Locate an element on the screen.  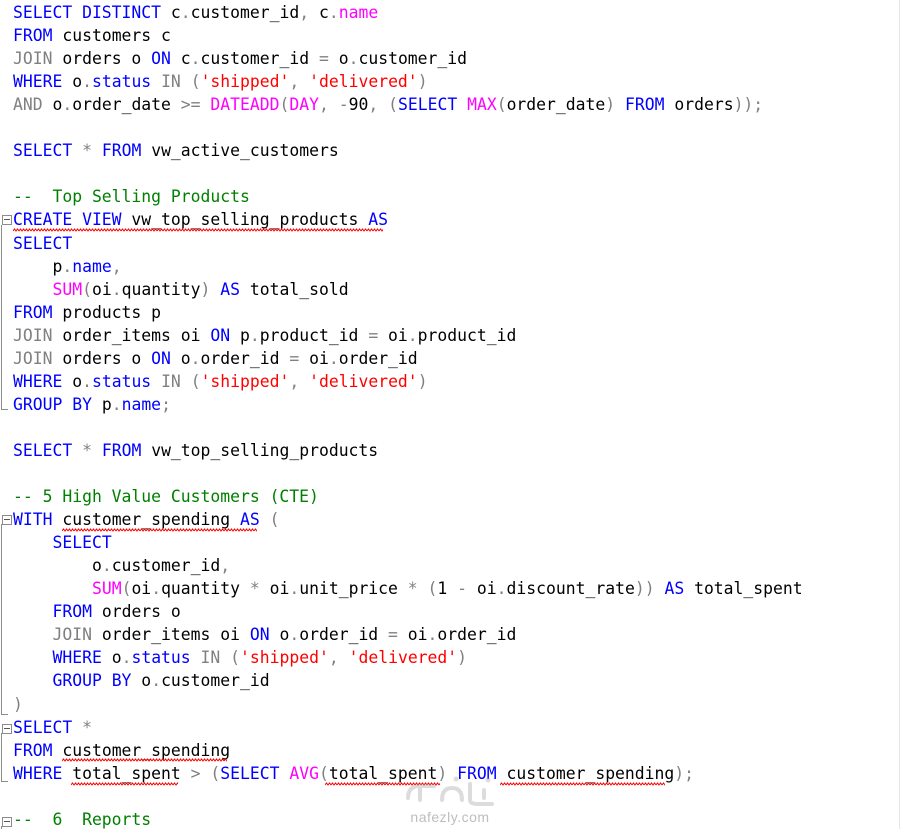
code-line: ) is located at coordinates (18, 704).